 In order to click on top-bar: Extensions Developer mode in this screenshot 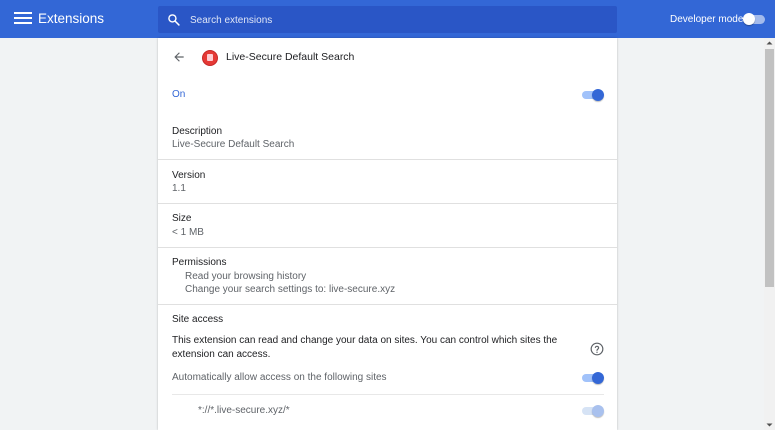, I will do `click(387, 19)`.